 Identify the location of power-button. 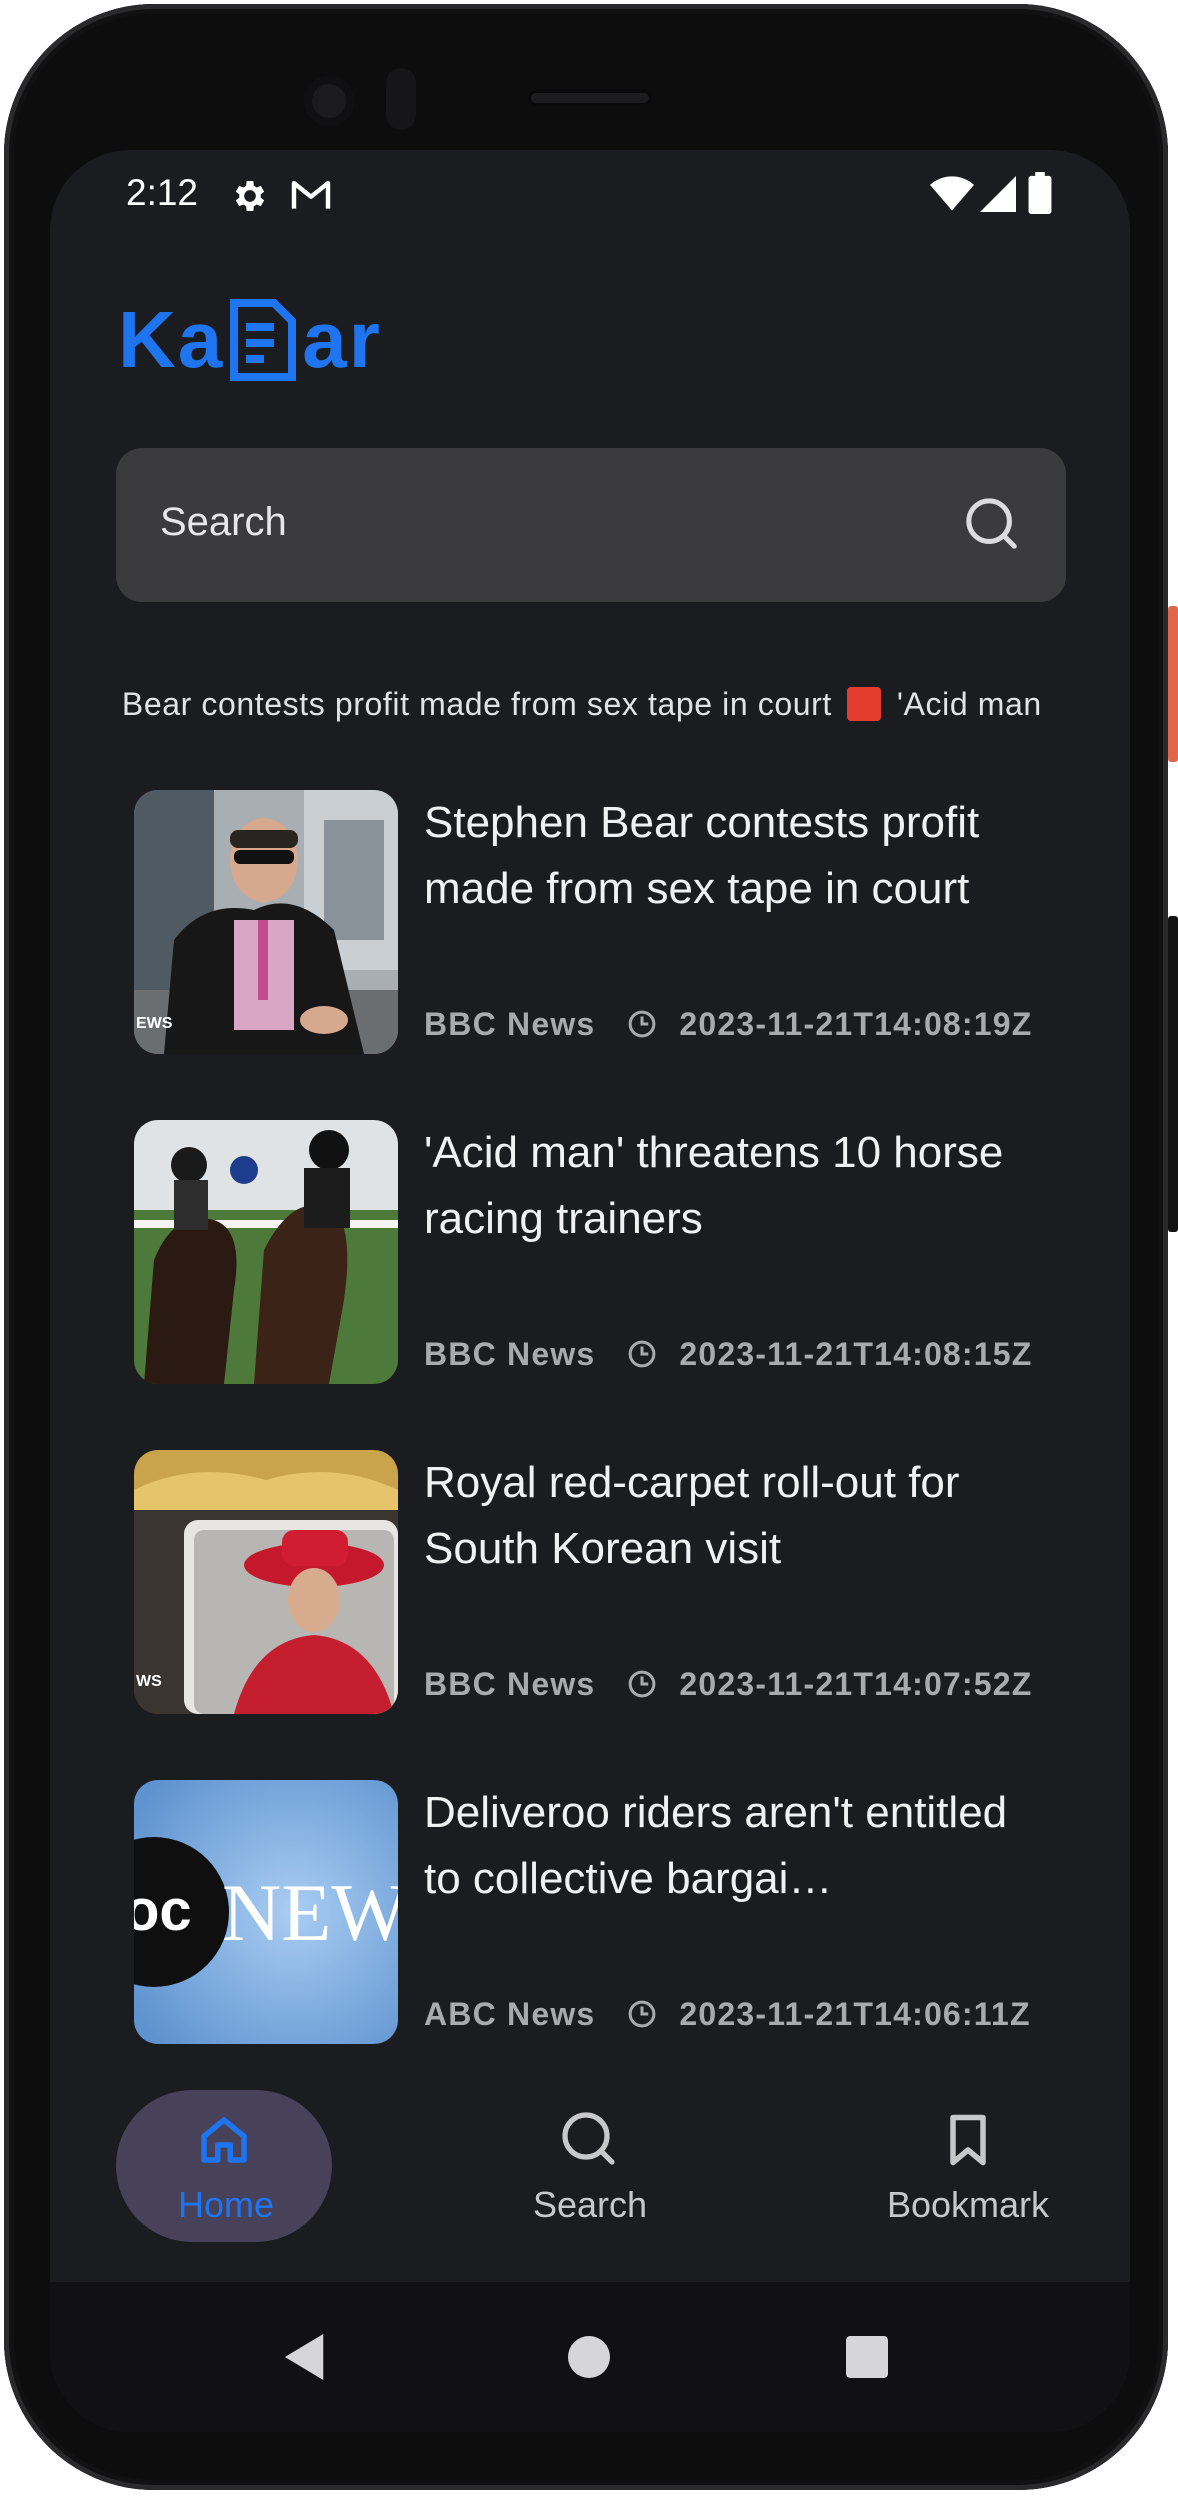
(1173, 684).